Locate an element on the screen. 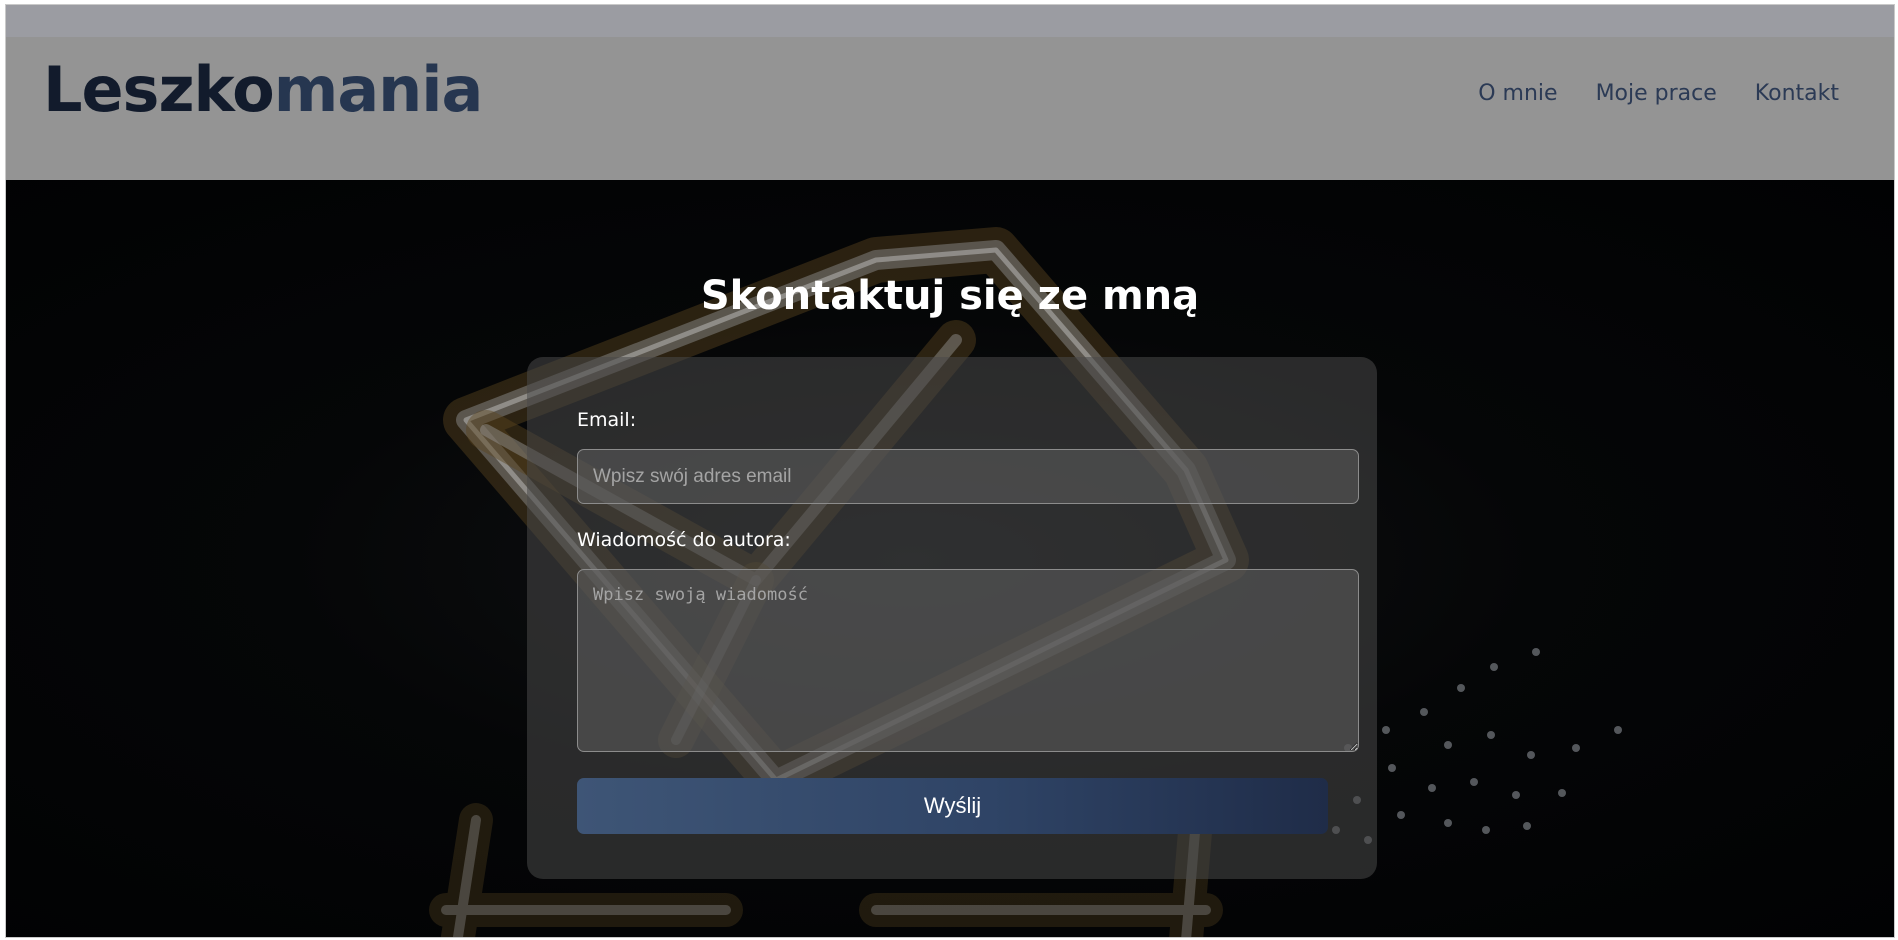  nav-link-works: Moje prace is located at coordinates (1656, 93).